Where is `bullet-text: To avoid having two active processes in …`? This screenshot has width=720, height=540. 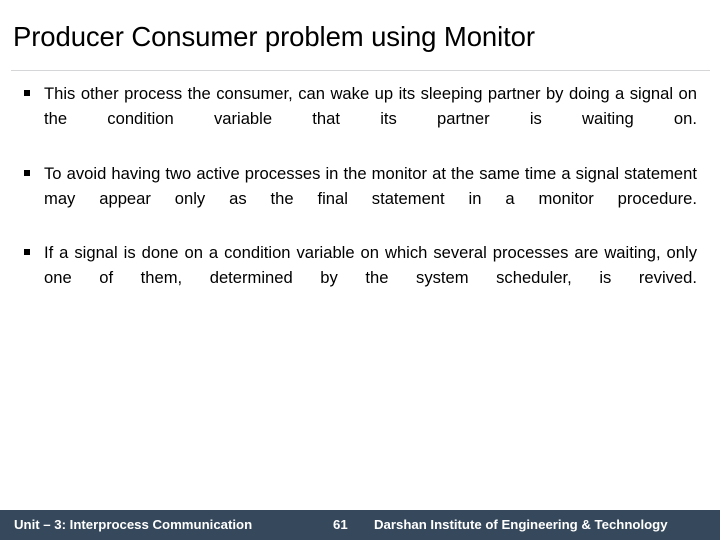 bullet-text: To avoid having two active processes in … is located at coordinates (370, 185).